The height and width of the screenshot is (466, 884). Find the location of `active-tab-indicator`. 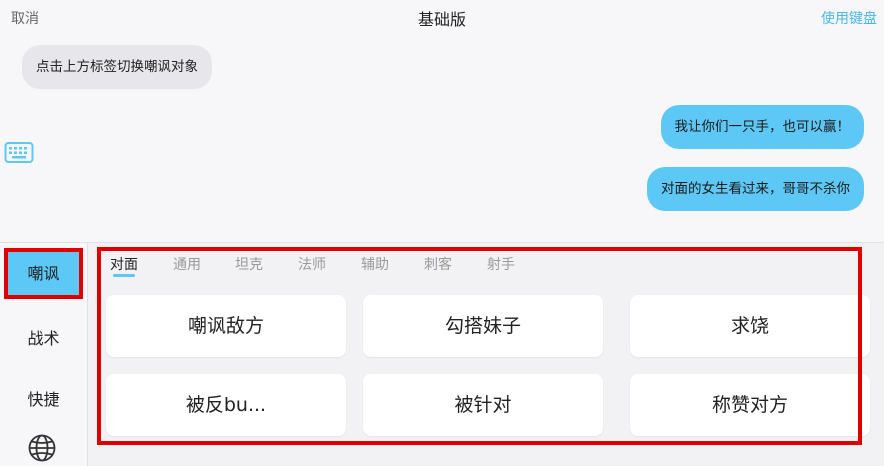

active-tab-indicator is located at coordinates (124, 275).